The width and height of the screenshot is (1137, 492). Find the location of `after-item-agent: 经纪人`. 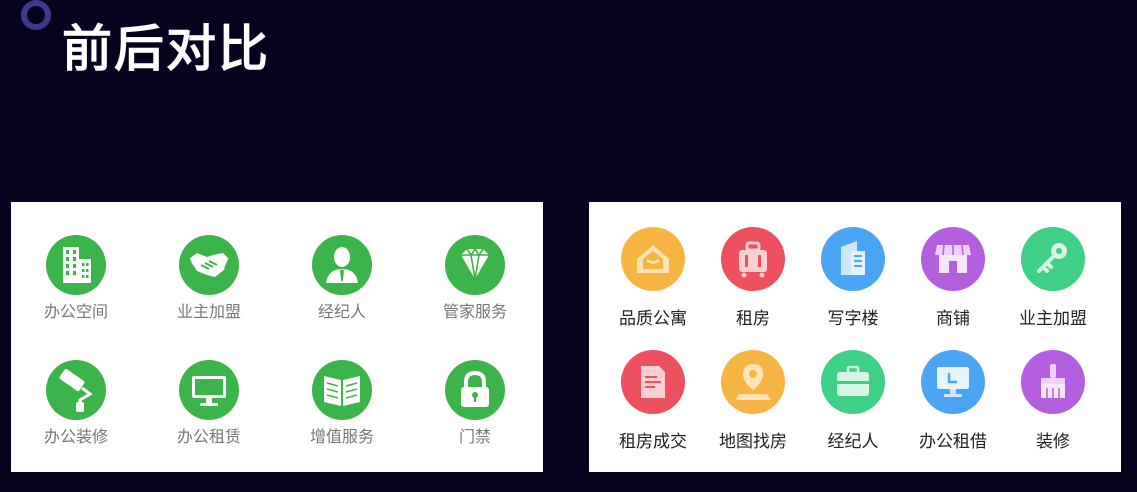

after-item-agent: 经纪人 is located at coordinates (853, 401).